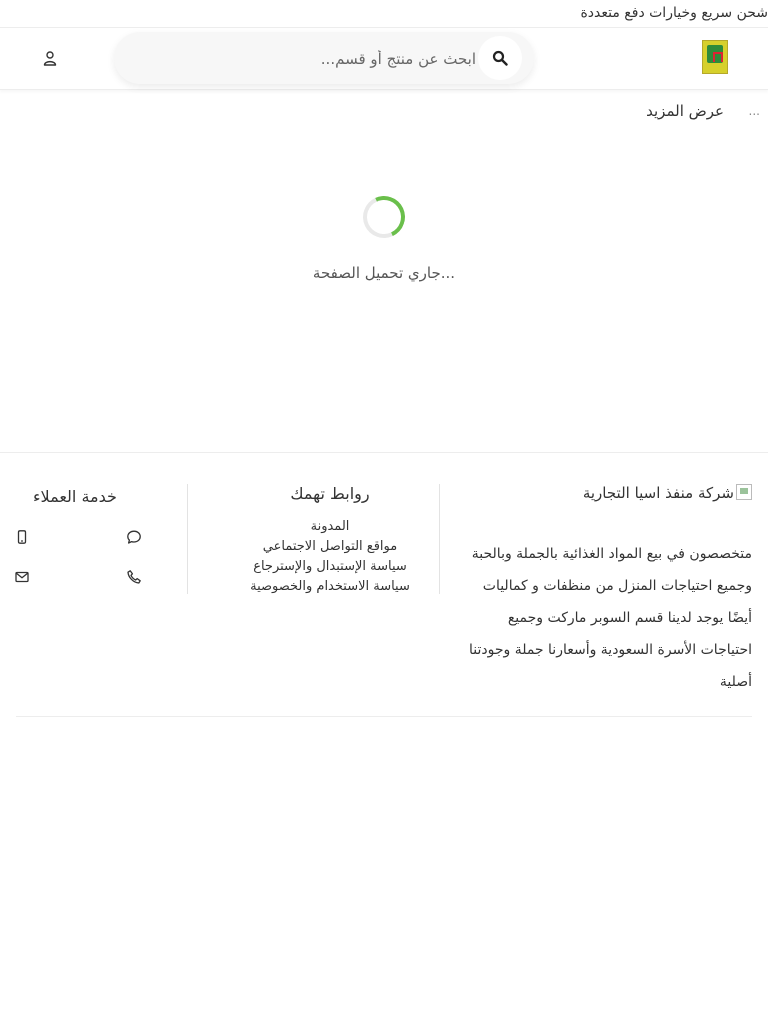  What do you see at coordinates (384, 452) in the screenshot?
I see `footer-divider` at bounding box center [384, 452].